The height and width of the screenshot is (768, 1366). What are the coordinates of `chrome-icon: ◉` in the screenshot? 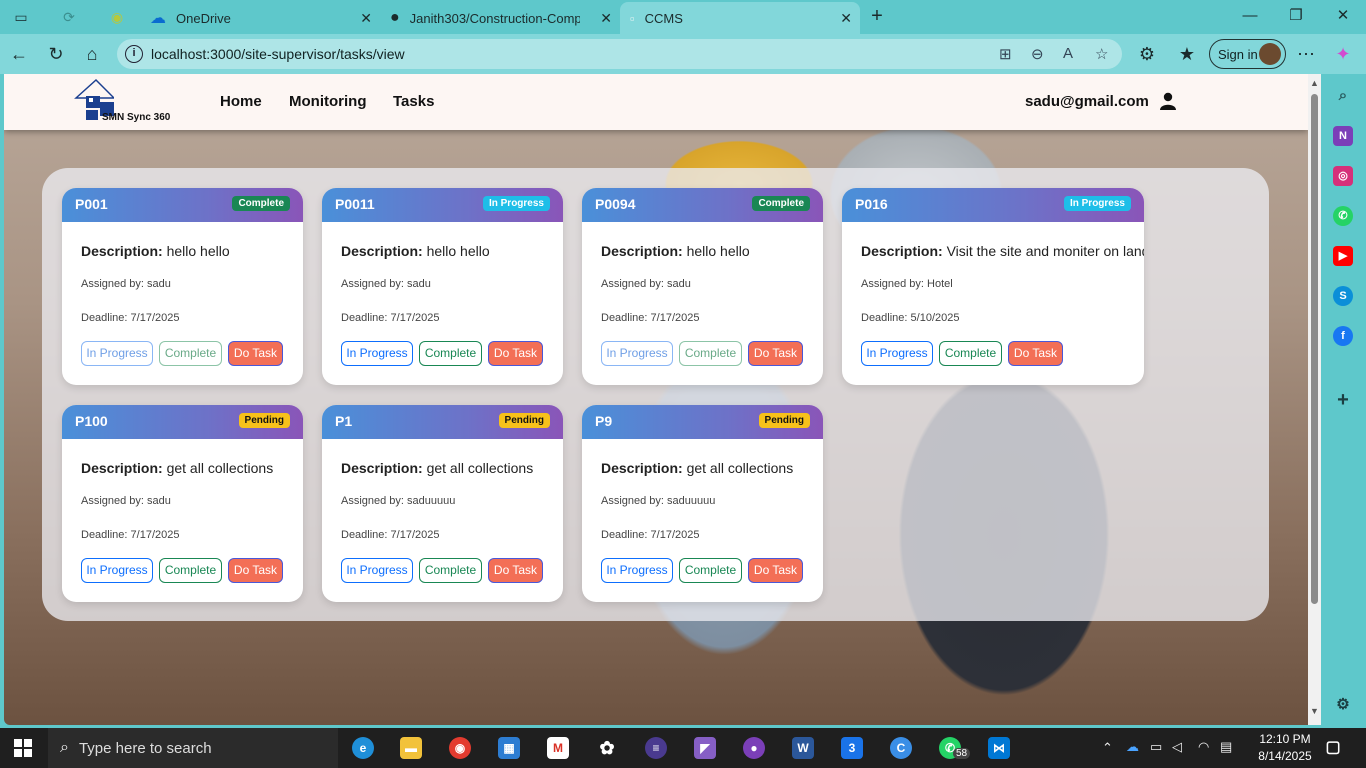 It's located at (460, 748).